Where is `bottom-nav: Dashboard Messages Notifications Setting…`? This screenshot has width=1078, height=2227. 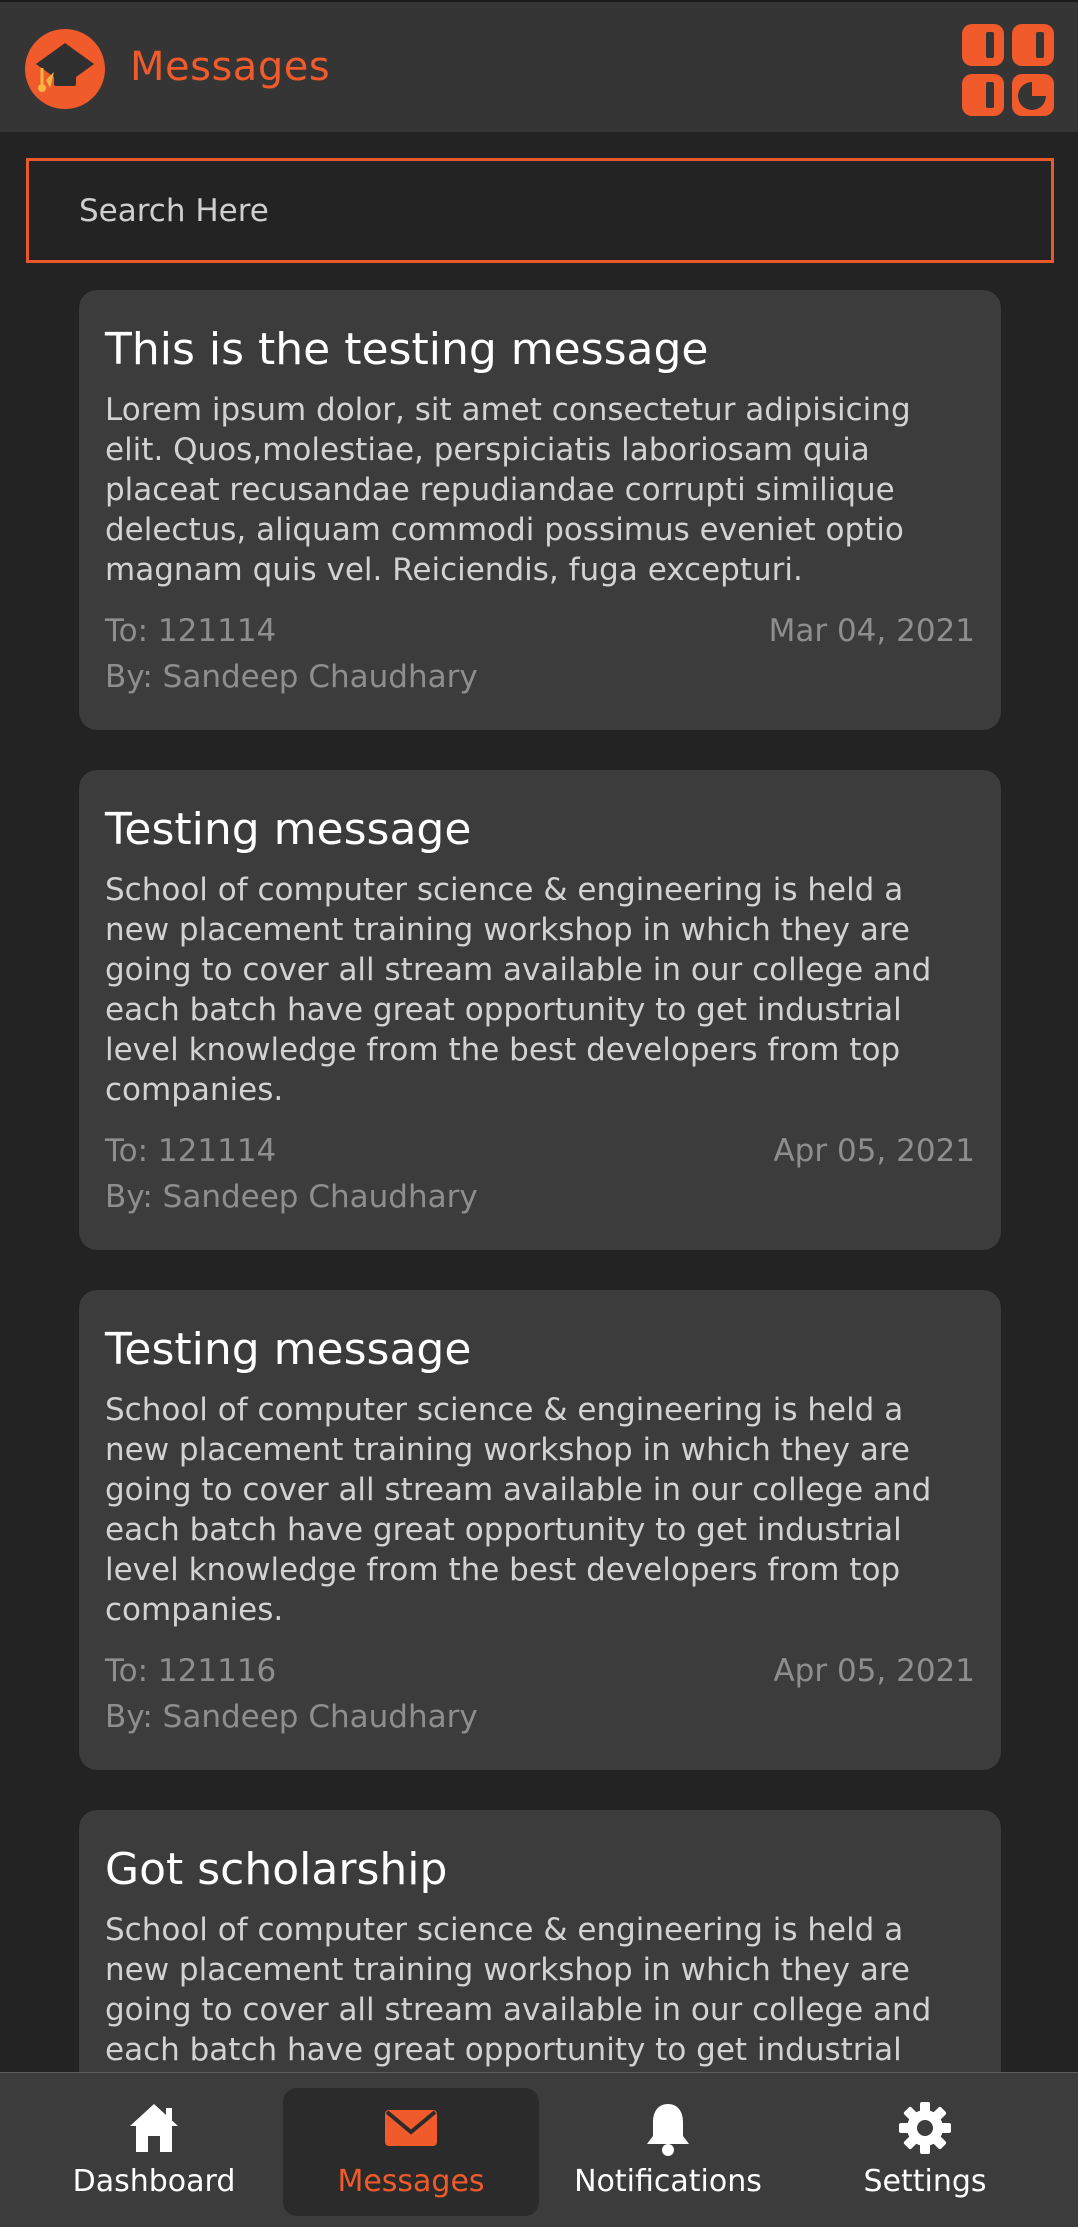
bottom-nav: Dashboard Messages Notifications Setting… is located at coordinates (539, 2149).